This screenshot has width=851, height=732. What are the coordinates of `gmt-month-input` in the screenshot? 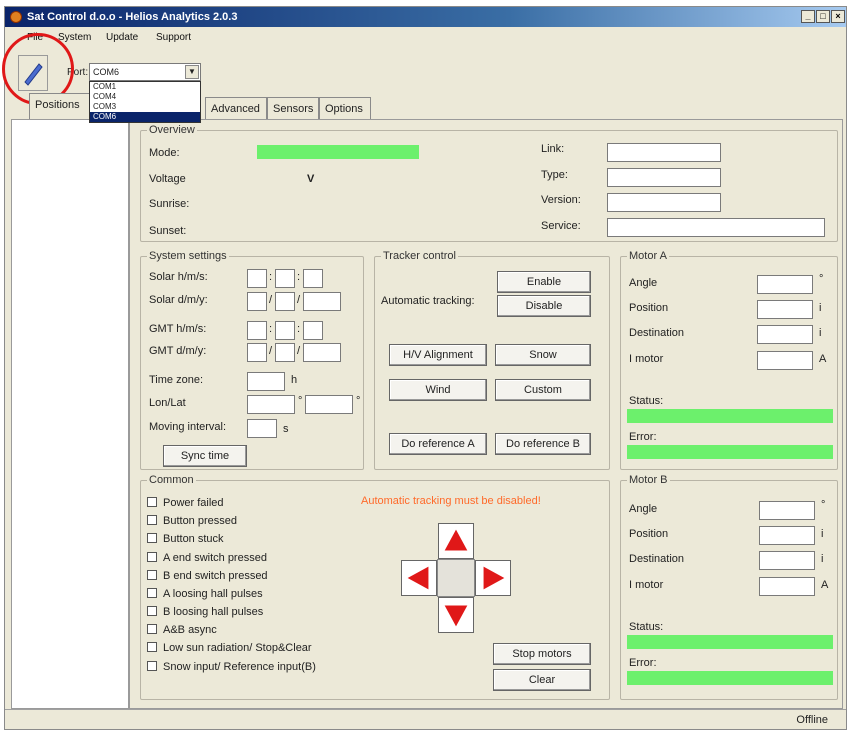 It's located at (285, 352).